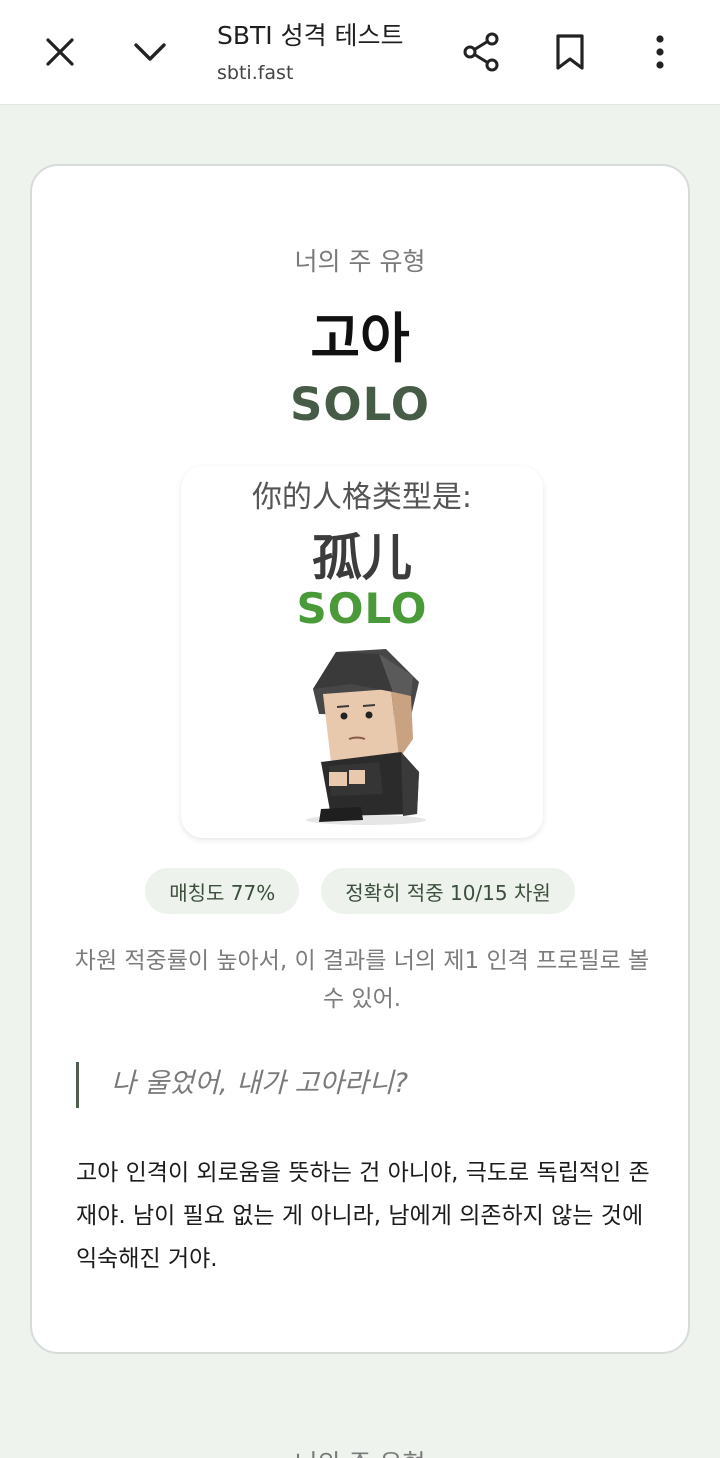 This screenshot has width=720, height=1458. What do you see at coordinates (150, 52) in the screenshot?
I see `chevron-down-icon` at bounding box center [150, 52].